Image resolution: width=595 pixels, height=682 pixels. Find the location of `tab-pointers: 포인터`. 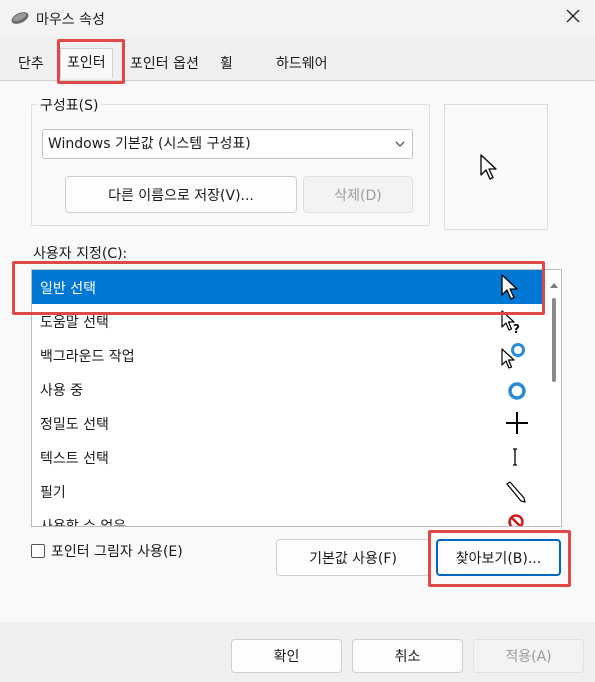

tab-pointers: 포인터 is located at coordinates (86, 63).